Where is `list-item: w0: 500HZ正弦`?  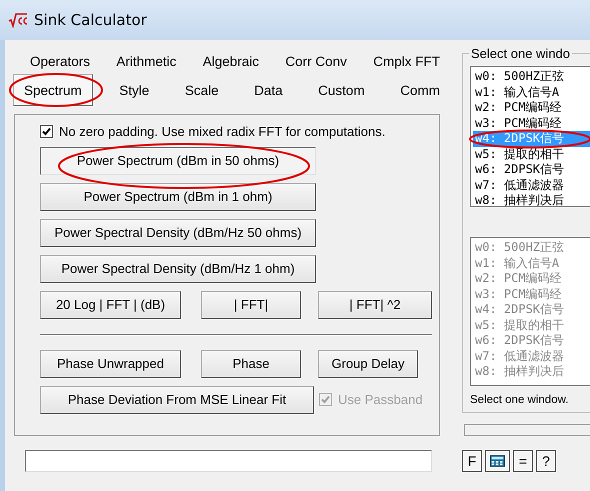 list-item: w0: 500HZ正弦 is located at coordinates (531, 76).